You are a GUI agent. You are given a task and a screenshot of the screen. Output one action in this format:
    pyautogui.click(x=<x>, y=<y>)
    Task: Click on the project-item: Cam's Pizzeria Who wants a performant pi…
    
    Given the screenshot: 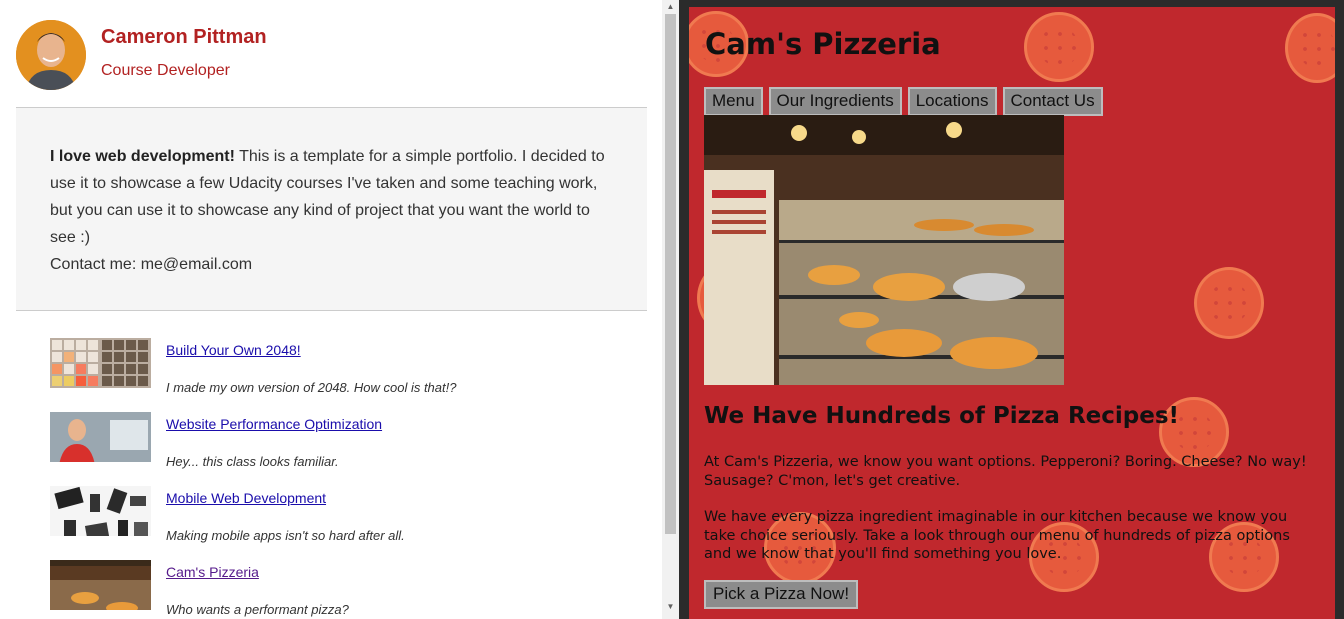 What is the action you would take?
    pyautogui.click(x=345, y=589)
    